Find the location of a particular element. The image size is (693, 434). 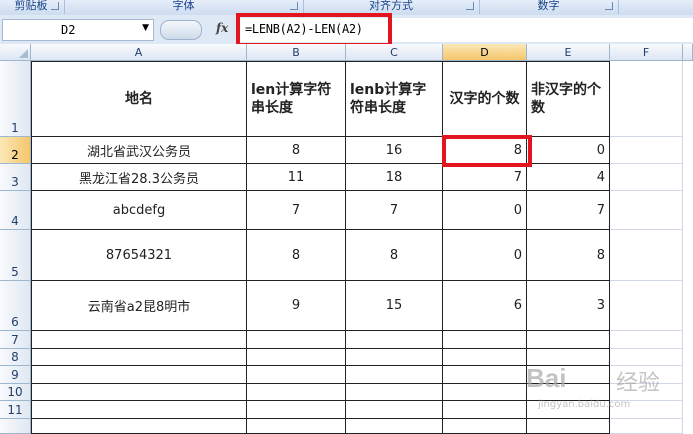

column-header-f: F is located at coordinates (646, 52).